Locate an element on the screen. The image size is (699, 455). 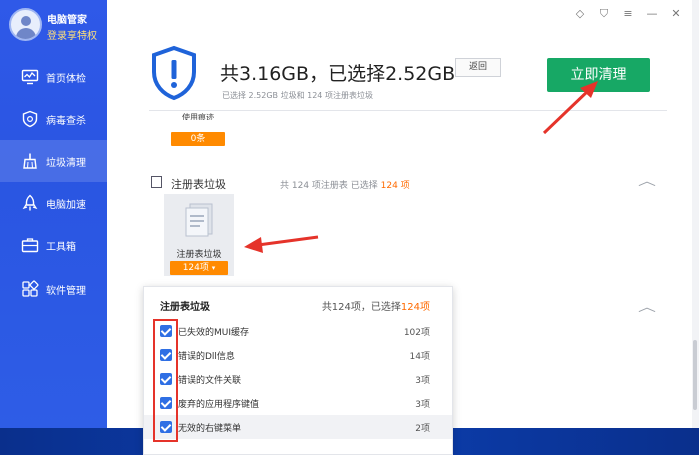
trace-card: 使用痕迹 0条 is located at coordinates (198, 130).